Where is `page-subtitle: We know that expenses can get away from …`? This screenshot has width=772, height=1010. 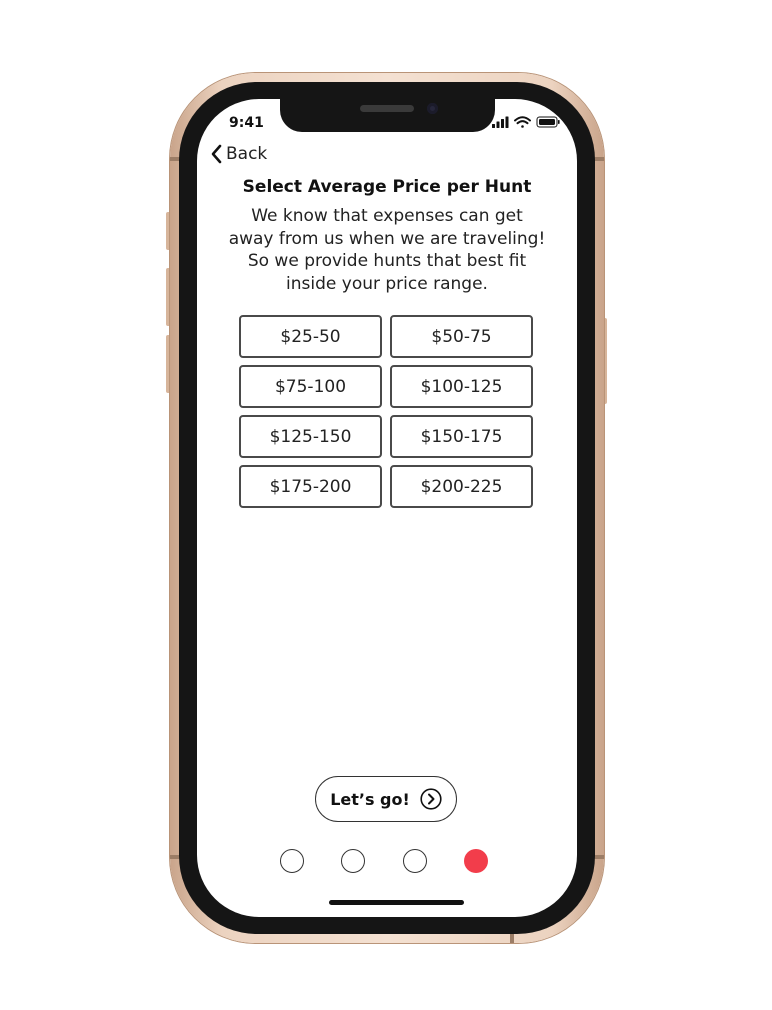
page-subtitle: We know that expenses can get away from … is located at coordinates (387, 250).